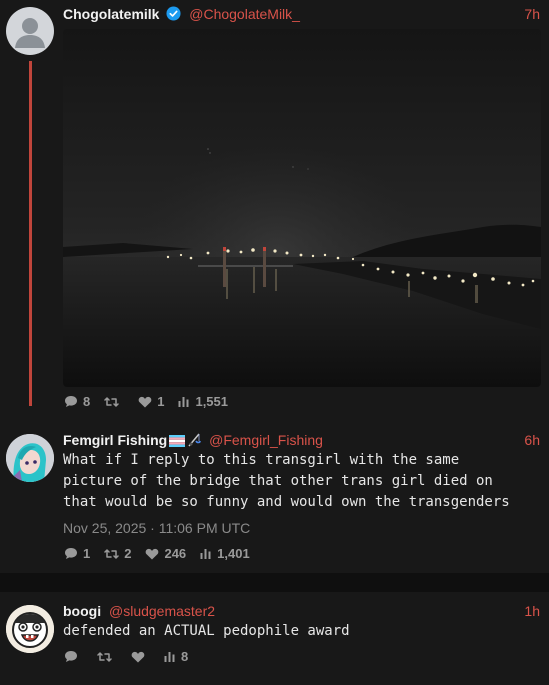 The image size is (549, 685). What do you see at coordinates (128, 553) in the screenshot?
I see `retweet-count: 2` at bounding box center [128, 553].